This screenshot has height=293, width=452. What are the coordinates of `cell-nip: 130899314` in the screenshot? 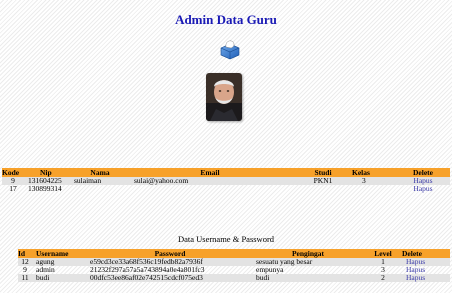 It's located at (45, 189).